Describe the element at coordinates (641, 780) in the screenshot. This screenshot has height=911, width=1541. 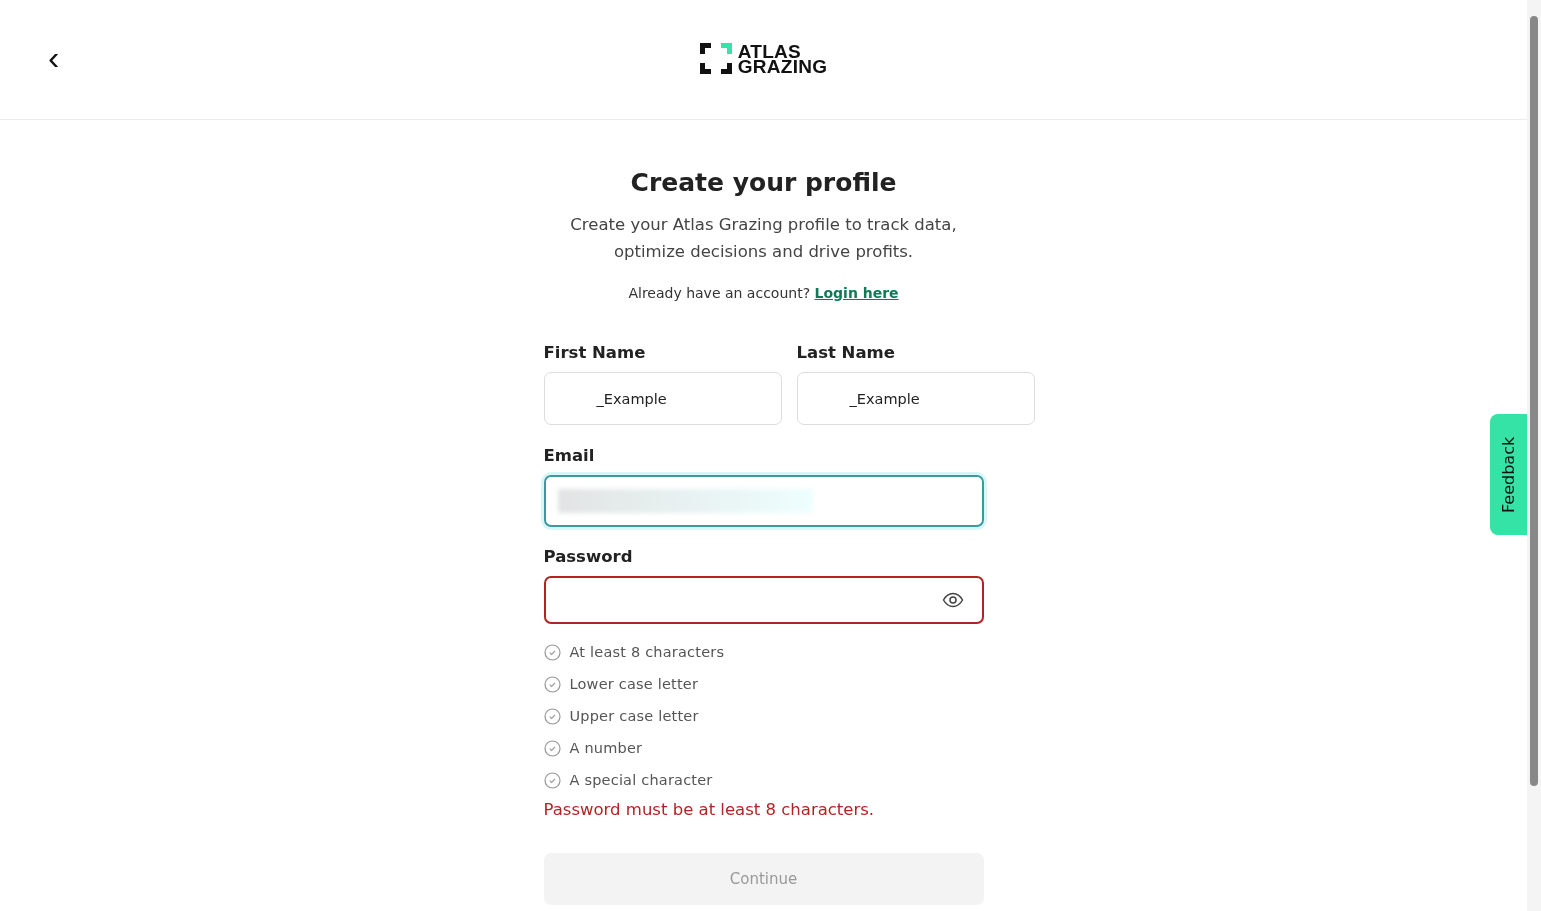
I see `requirement-text: A special character` at that location.